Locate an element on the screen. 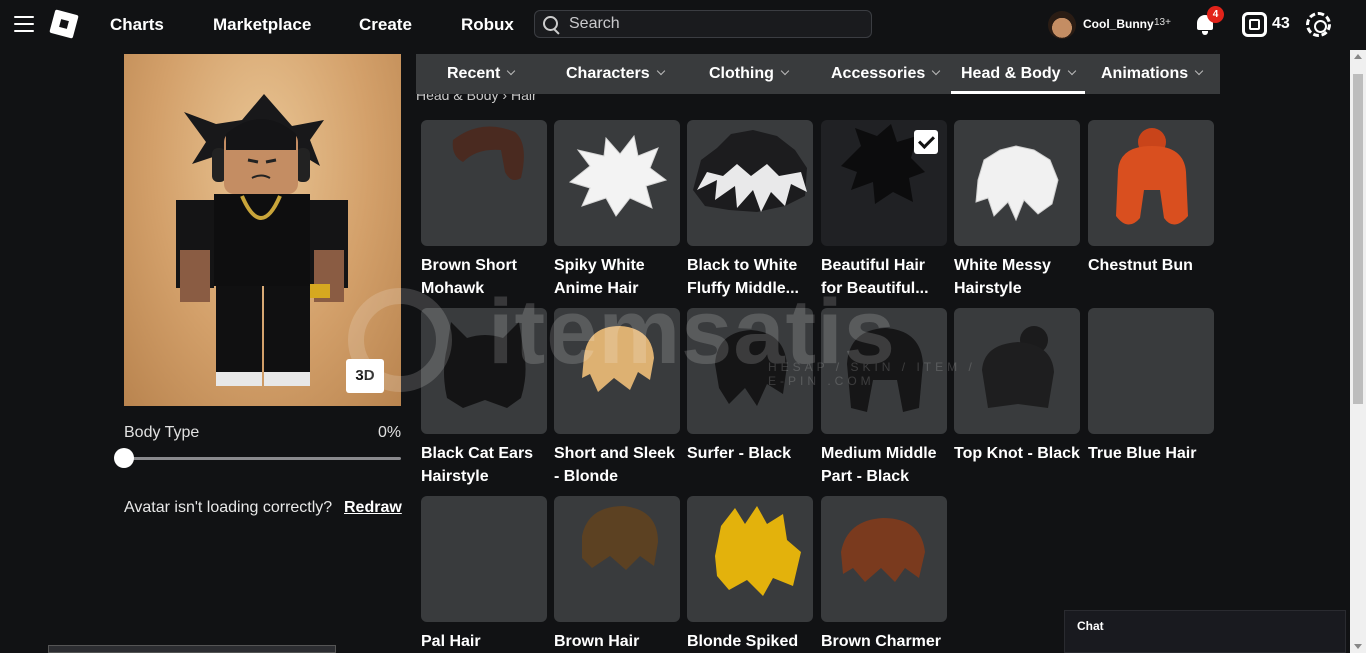 This screenshot has height=653, width=1366. active-tab-indicator is located at coordinates (1018, 92).